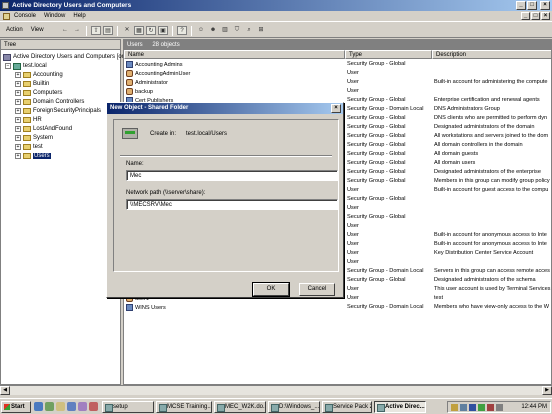 The height and width of the screenshot is (414, 552). Describe the element at coordinates (71, 406) in the screenshot. I see `explorer-icon` at that location.